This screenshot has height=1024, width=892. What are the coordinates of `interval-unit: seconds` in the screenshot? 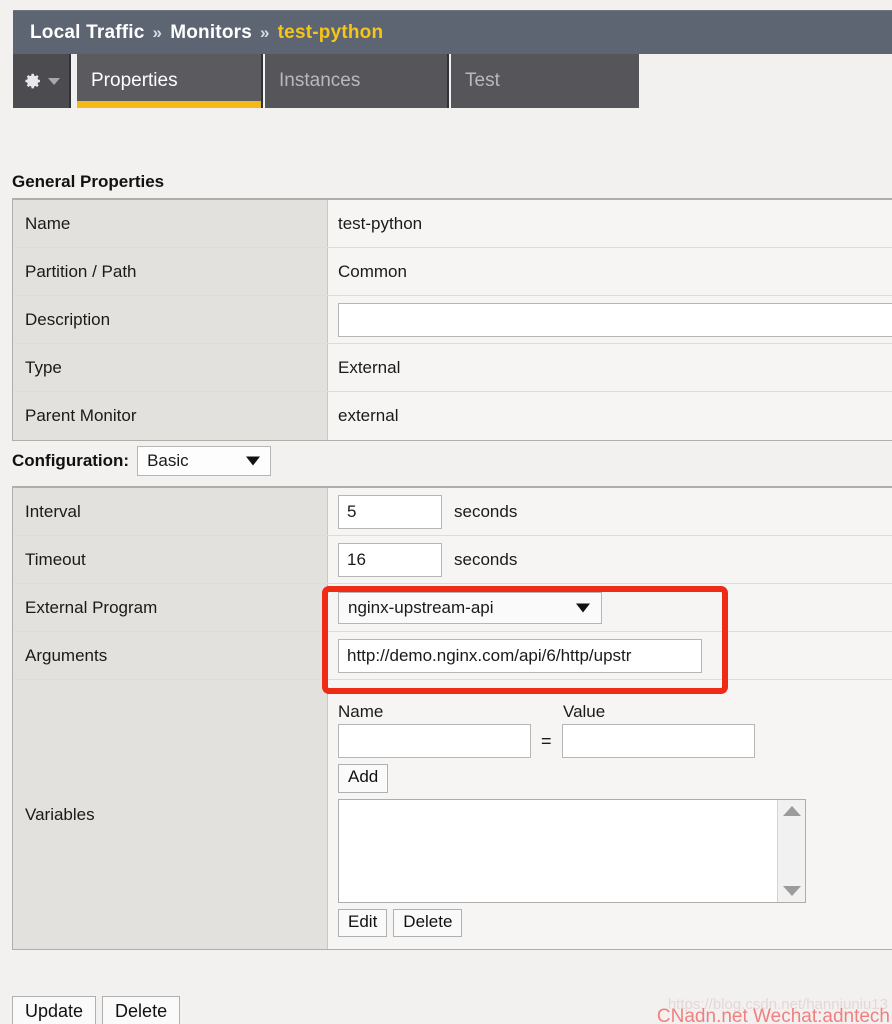 It's located at (486, 511).